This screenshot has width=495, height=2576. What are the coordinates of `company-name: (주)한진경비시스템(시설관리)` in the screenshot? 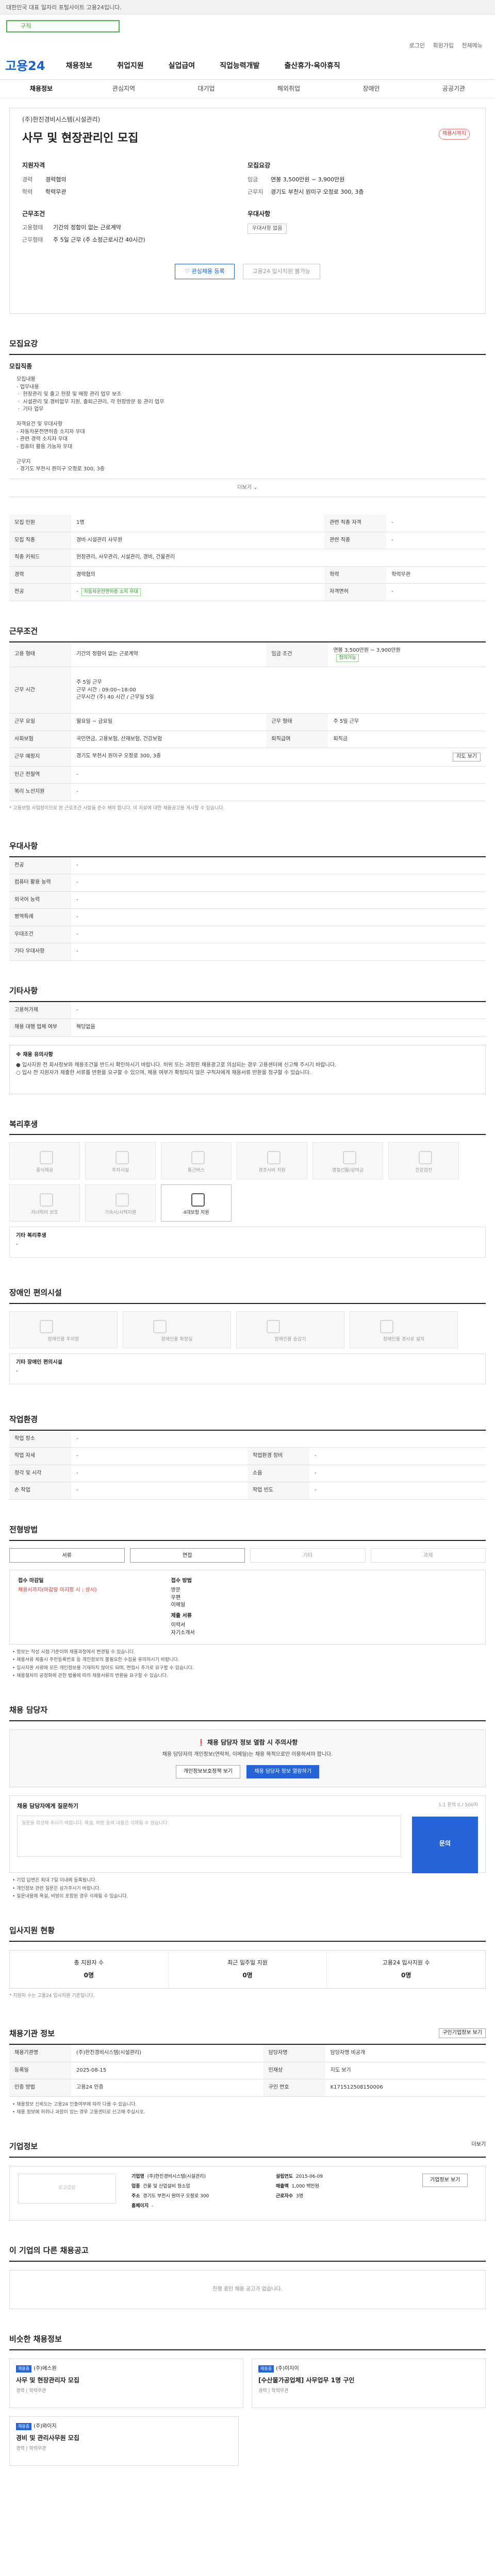 It's located at (247, 119).